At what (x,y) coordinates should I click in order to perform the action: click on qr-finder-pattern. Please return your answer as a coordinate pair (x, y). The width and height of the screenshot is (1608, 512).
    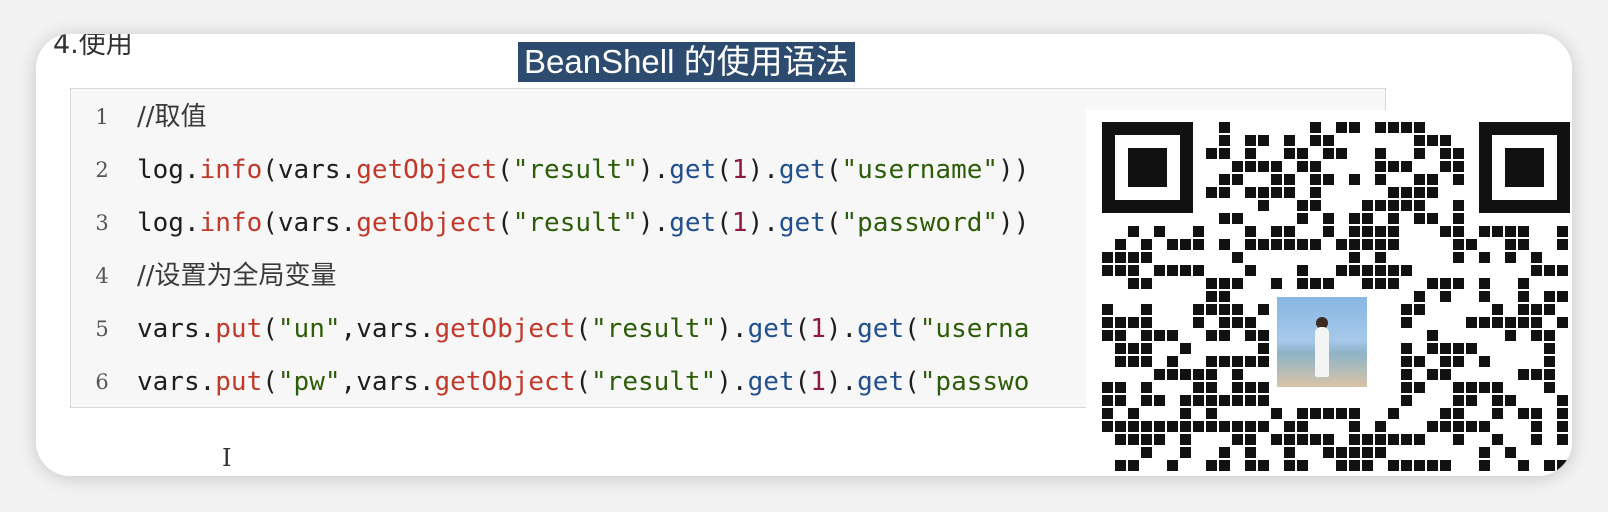
    Looking at the image, I should click on (1147, 167).